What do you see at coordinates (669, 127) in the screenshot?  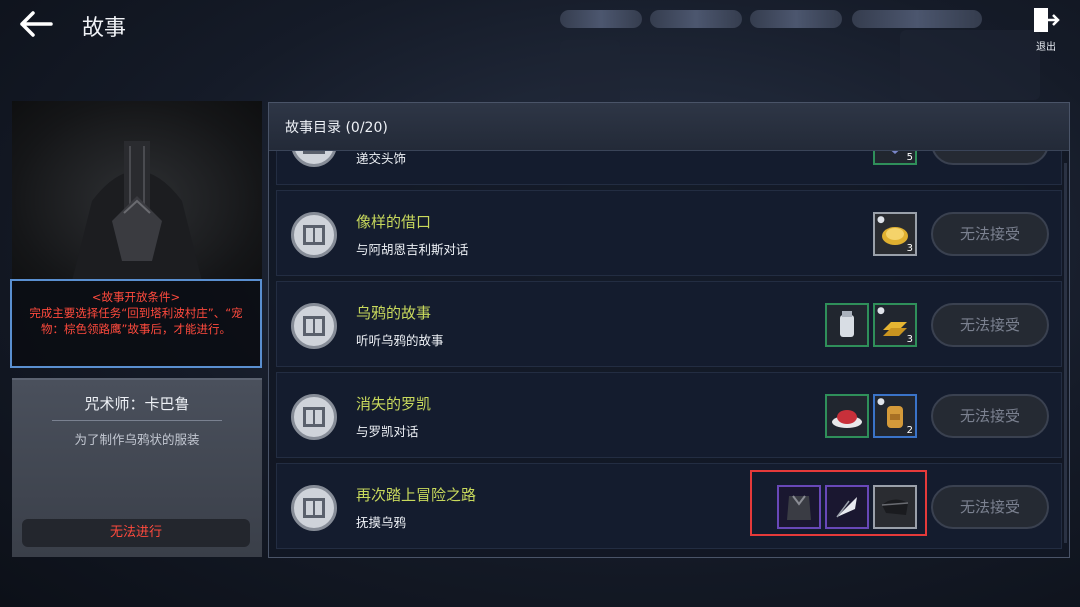 I see `quest-list-header: 故事目录 (0/20)` at bounding box center [669, 127].